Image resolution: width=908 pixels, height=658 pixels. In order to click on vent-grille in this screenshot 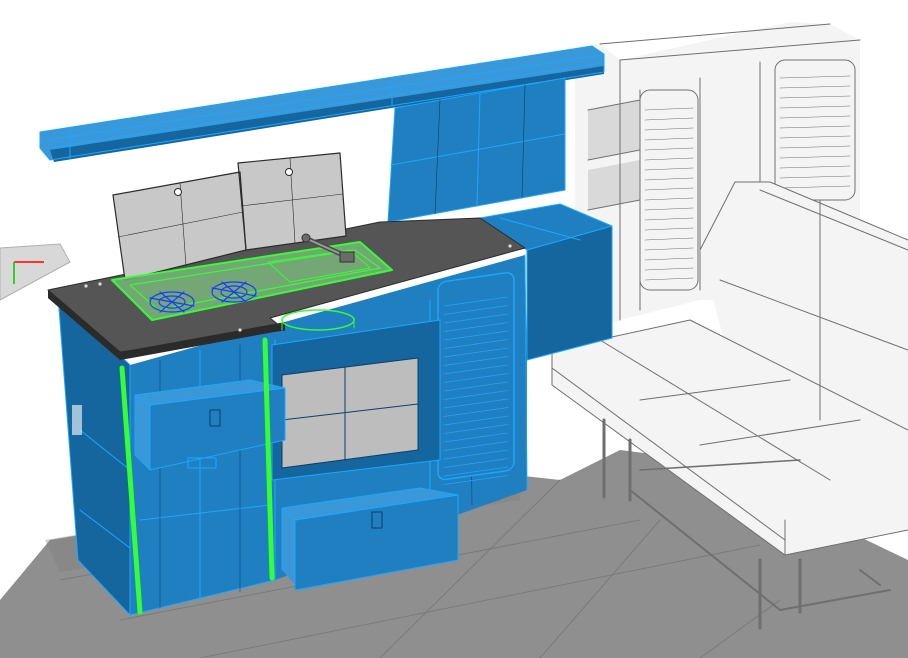, I will do `click(476, 378)`.